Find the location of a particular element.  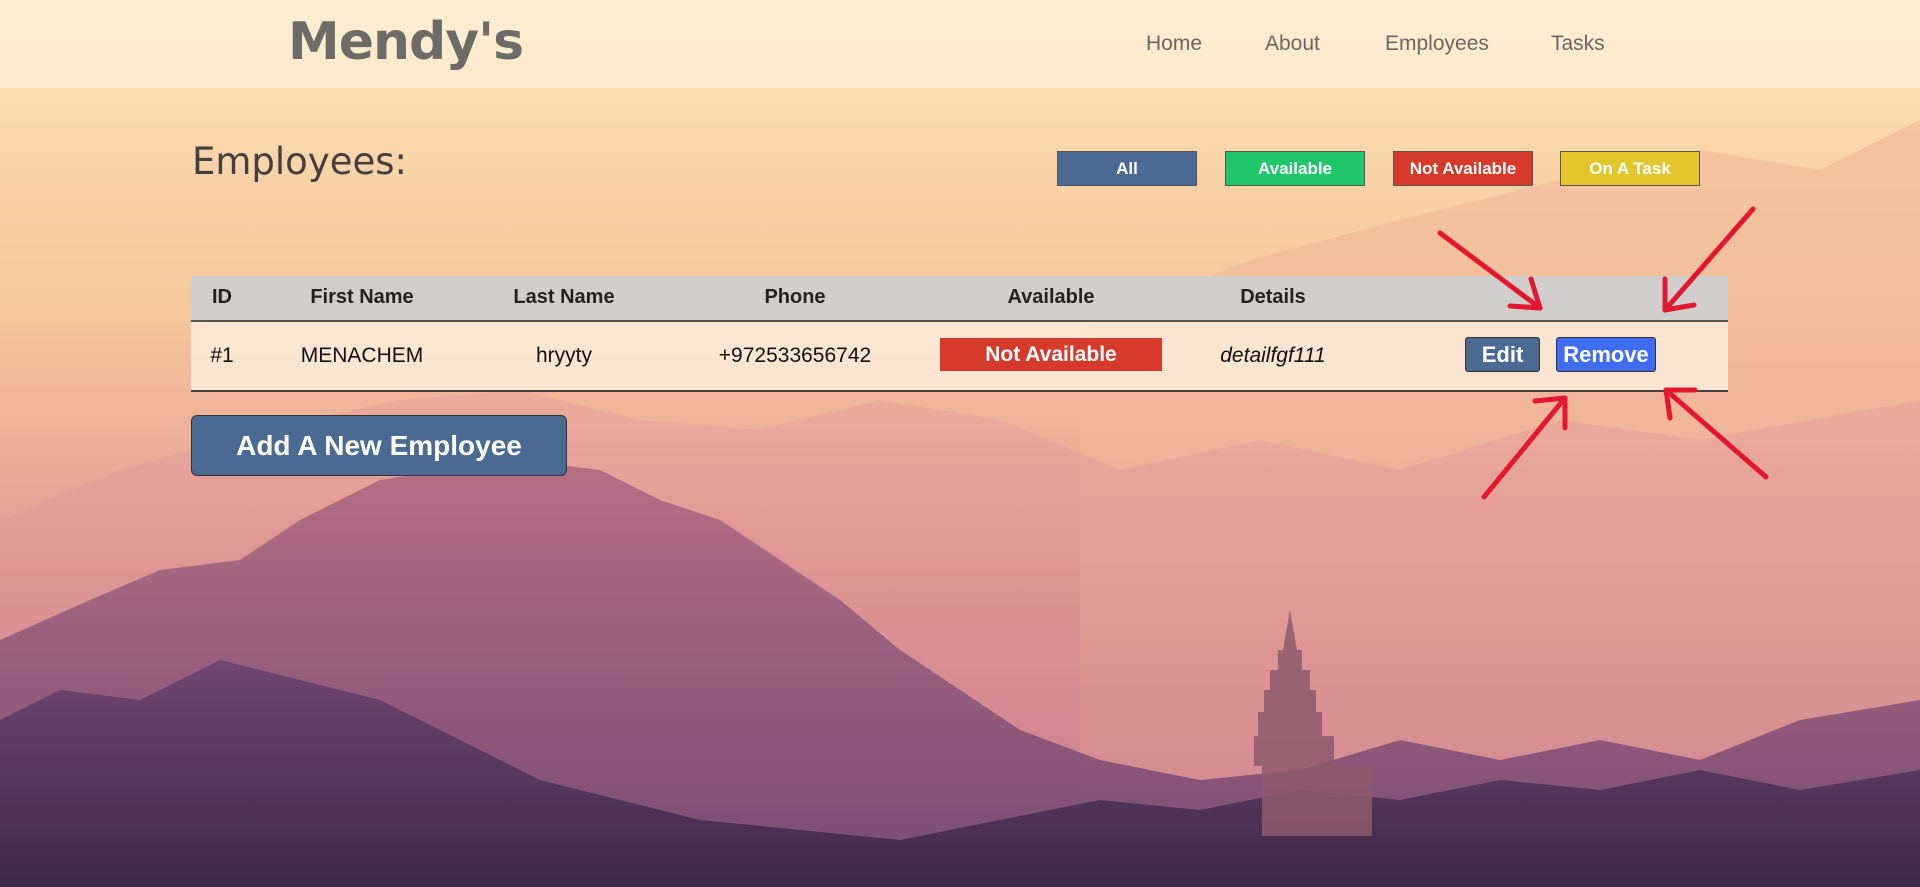

column-header-phone: Phone is located at coordinates (795, 297).